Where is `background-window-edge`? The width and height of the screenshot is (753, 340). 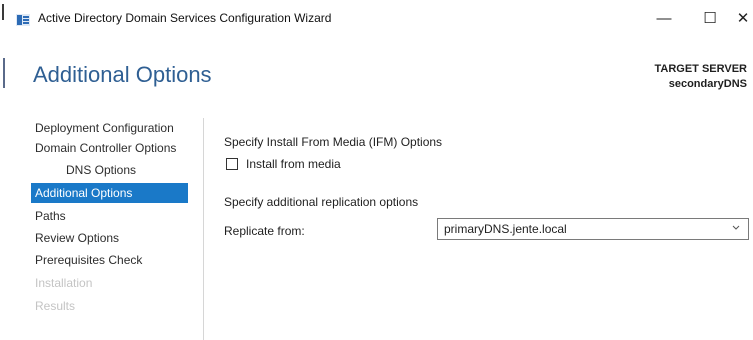 background-window-edge is located at coordinates (4, 170).